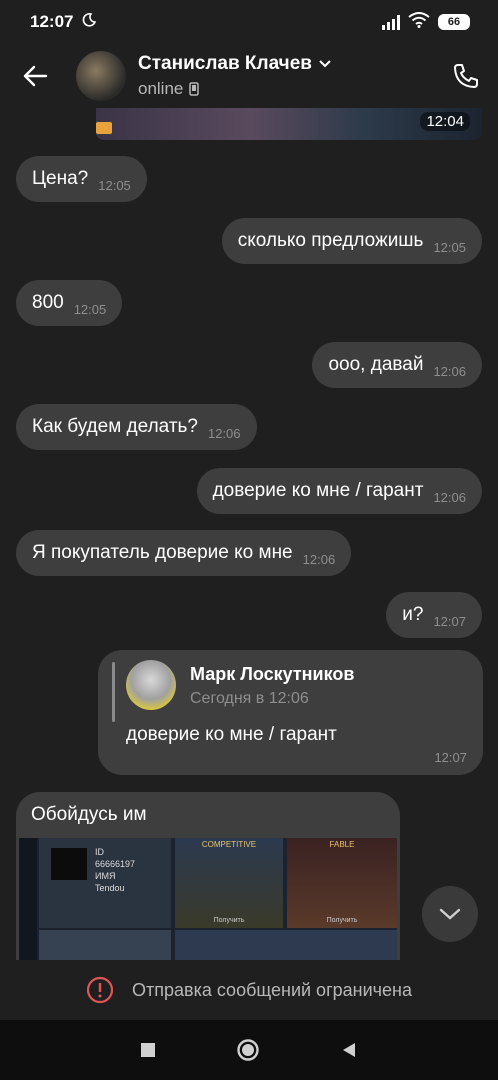 This screenshot has width=498, height=1080. What do you see at coordinates (194, 89) in the screenshot?
I see `mobile-icon` at bounding box center [194, 89].